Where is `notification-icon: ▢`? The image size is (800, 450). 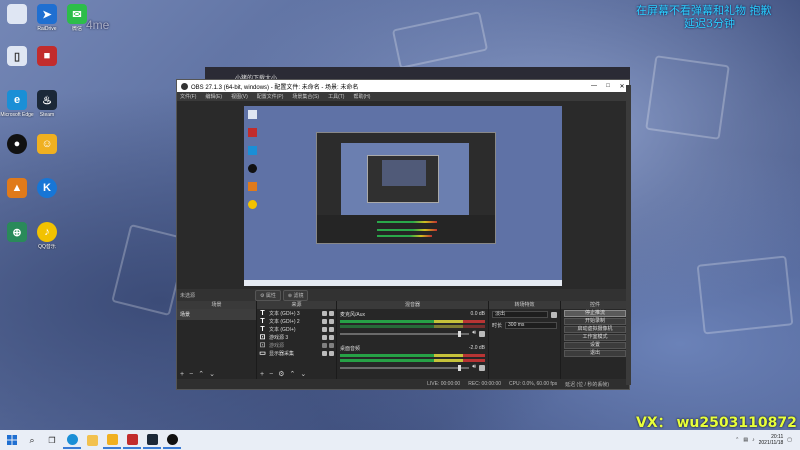
notification-icon: ▢ is located at coordinates (789, 440).